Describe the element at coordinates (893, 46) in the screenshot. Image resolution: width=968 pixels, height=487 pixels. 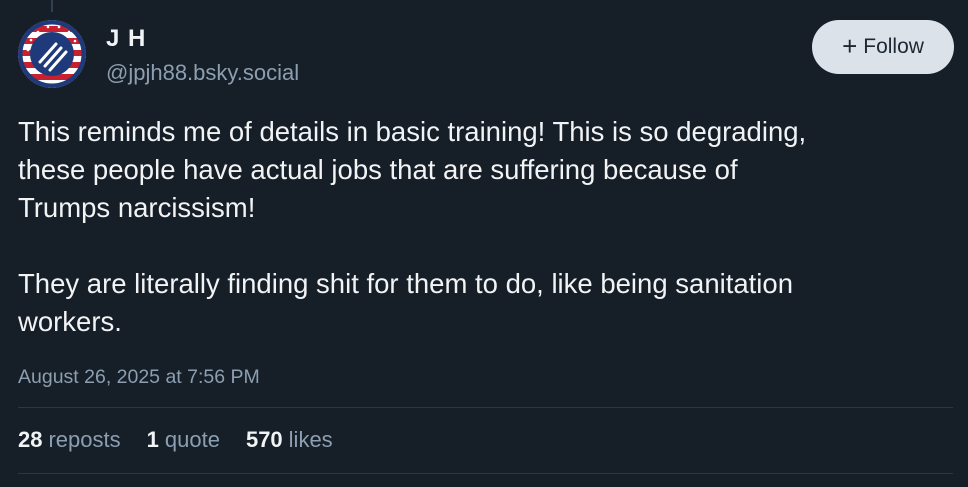
I see `follow-button-label: Follow` at that location.